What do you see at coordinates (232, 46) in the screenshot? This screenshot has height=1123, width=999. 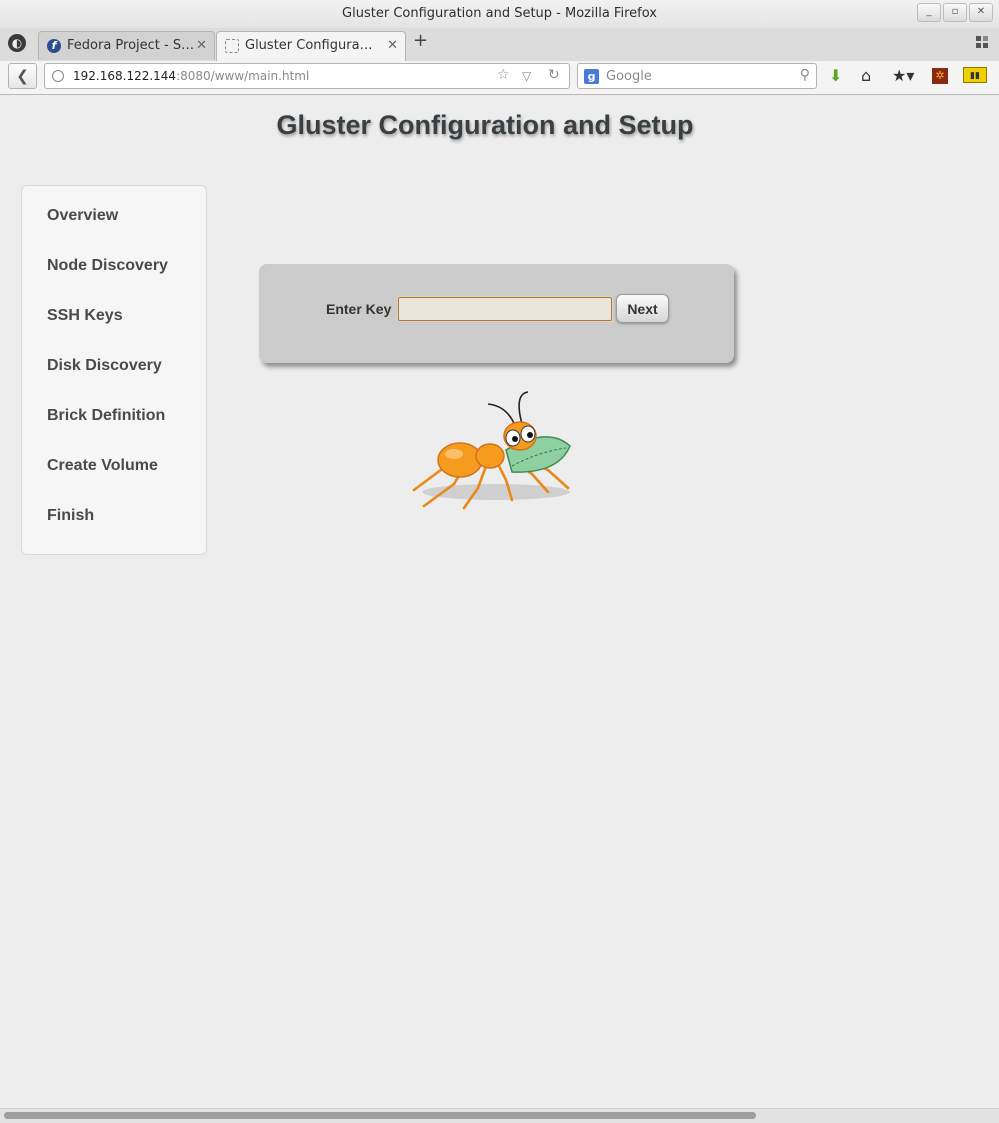 I see `blank-page-icon` at bounding box center [232, 46].